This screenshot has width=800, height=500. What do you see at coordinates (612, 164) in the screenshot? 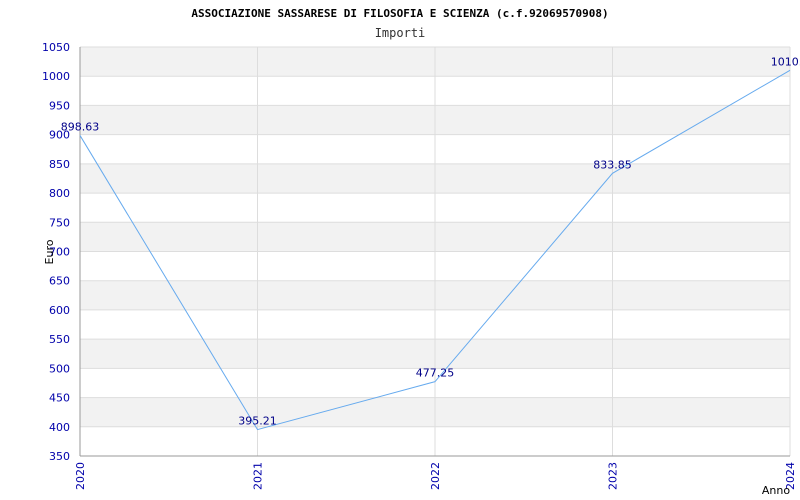
I see `data-label: 833.85` at bounding box center [612, 164].